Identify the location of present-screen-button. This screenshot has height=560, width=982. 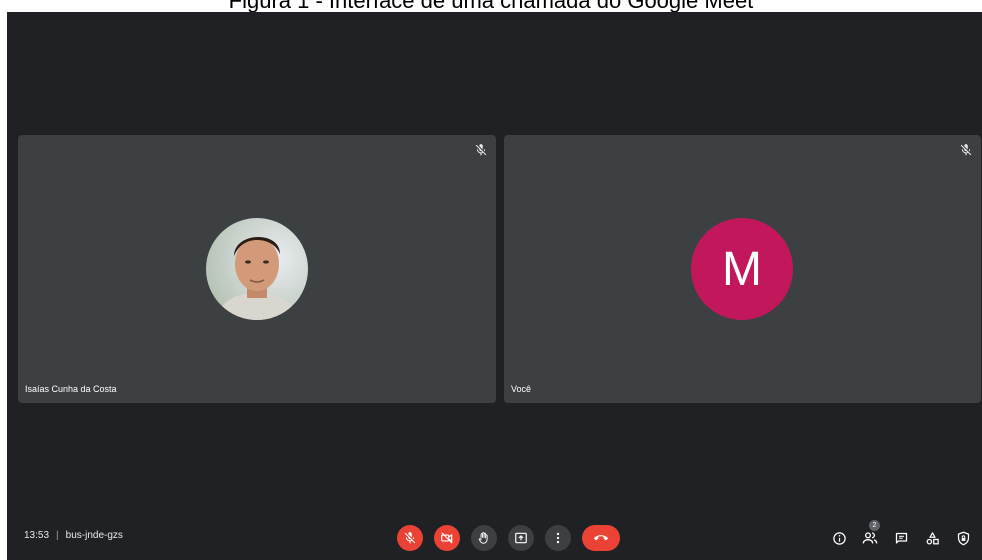
(521, 538).